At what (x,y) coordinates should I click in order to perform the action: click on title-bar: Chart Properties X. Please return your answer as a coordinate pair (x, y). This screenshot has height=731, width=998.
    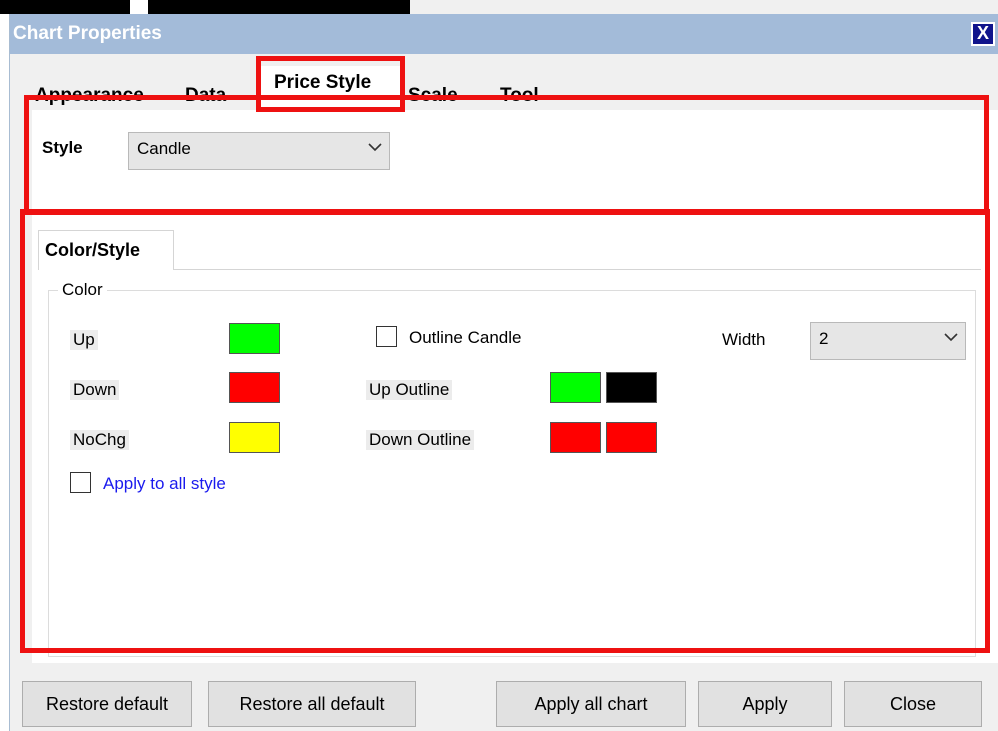
    Looking at the image, I should click on (504, 34).